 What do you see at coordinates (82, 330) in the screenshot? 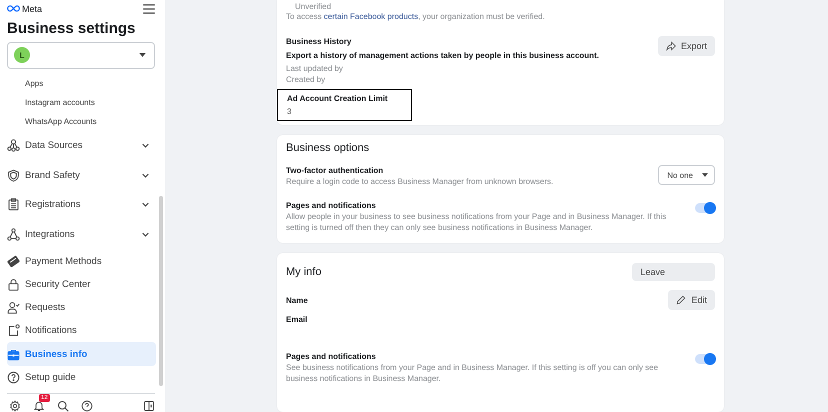
I see `sidebar-item: Notifications` at bounding box center [82, 330].